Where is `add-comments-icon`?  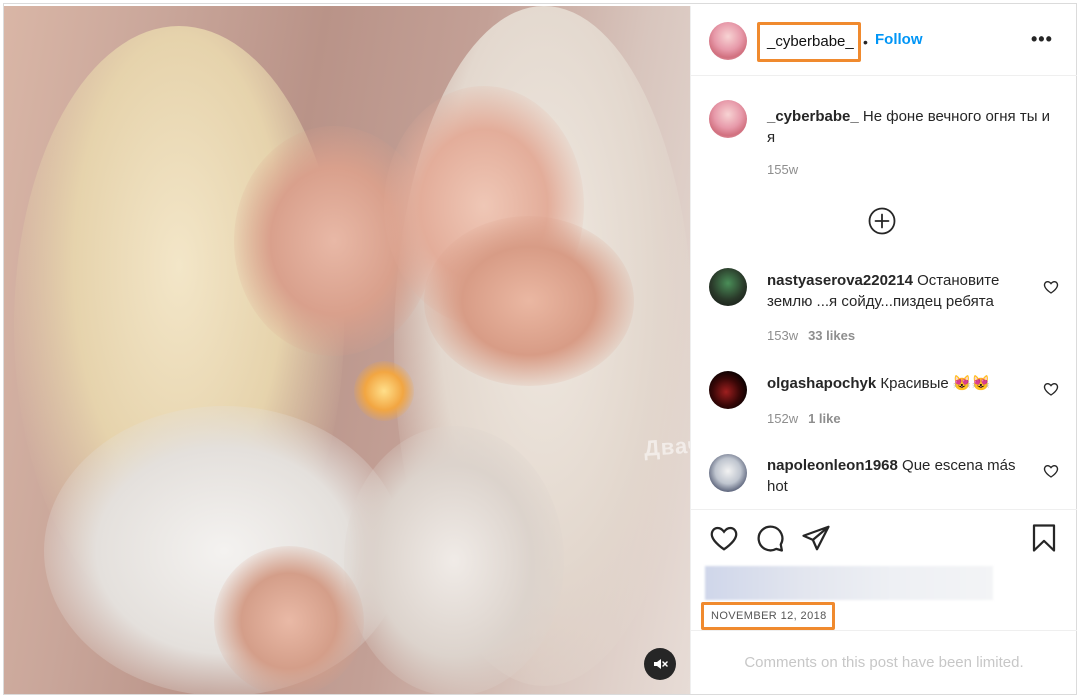 add-comments-icon is located at coordinates (882, 221).